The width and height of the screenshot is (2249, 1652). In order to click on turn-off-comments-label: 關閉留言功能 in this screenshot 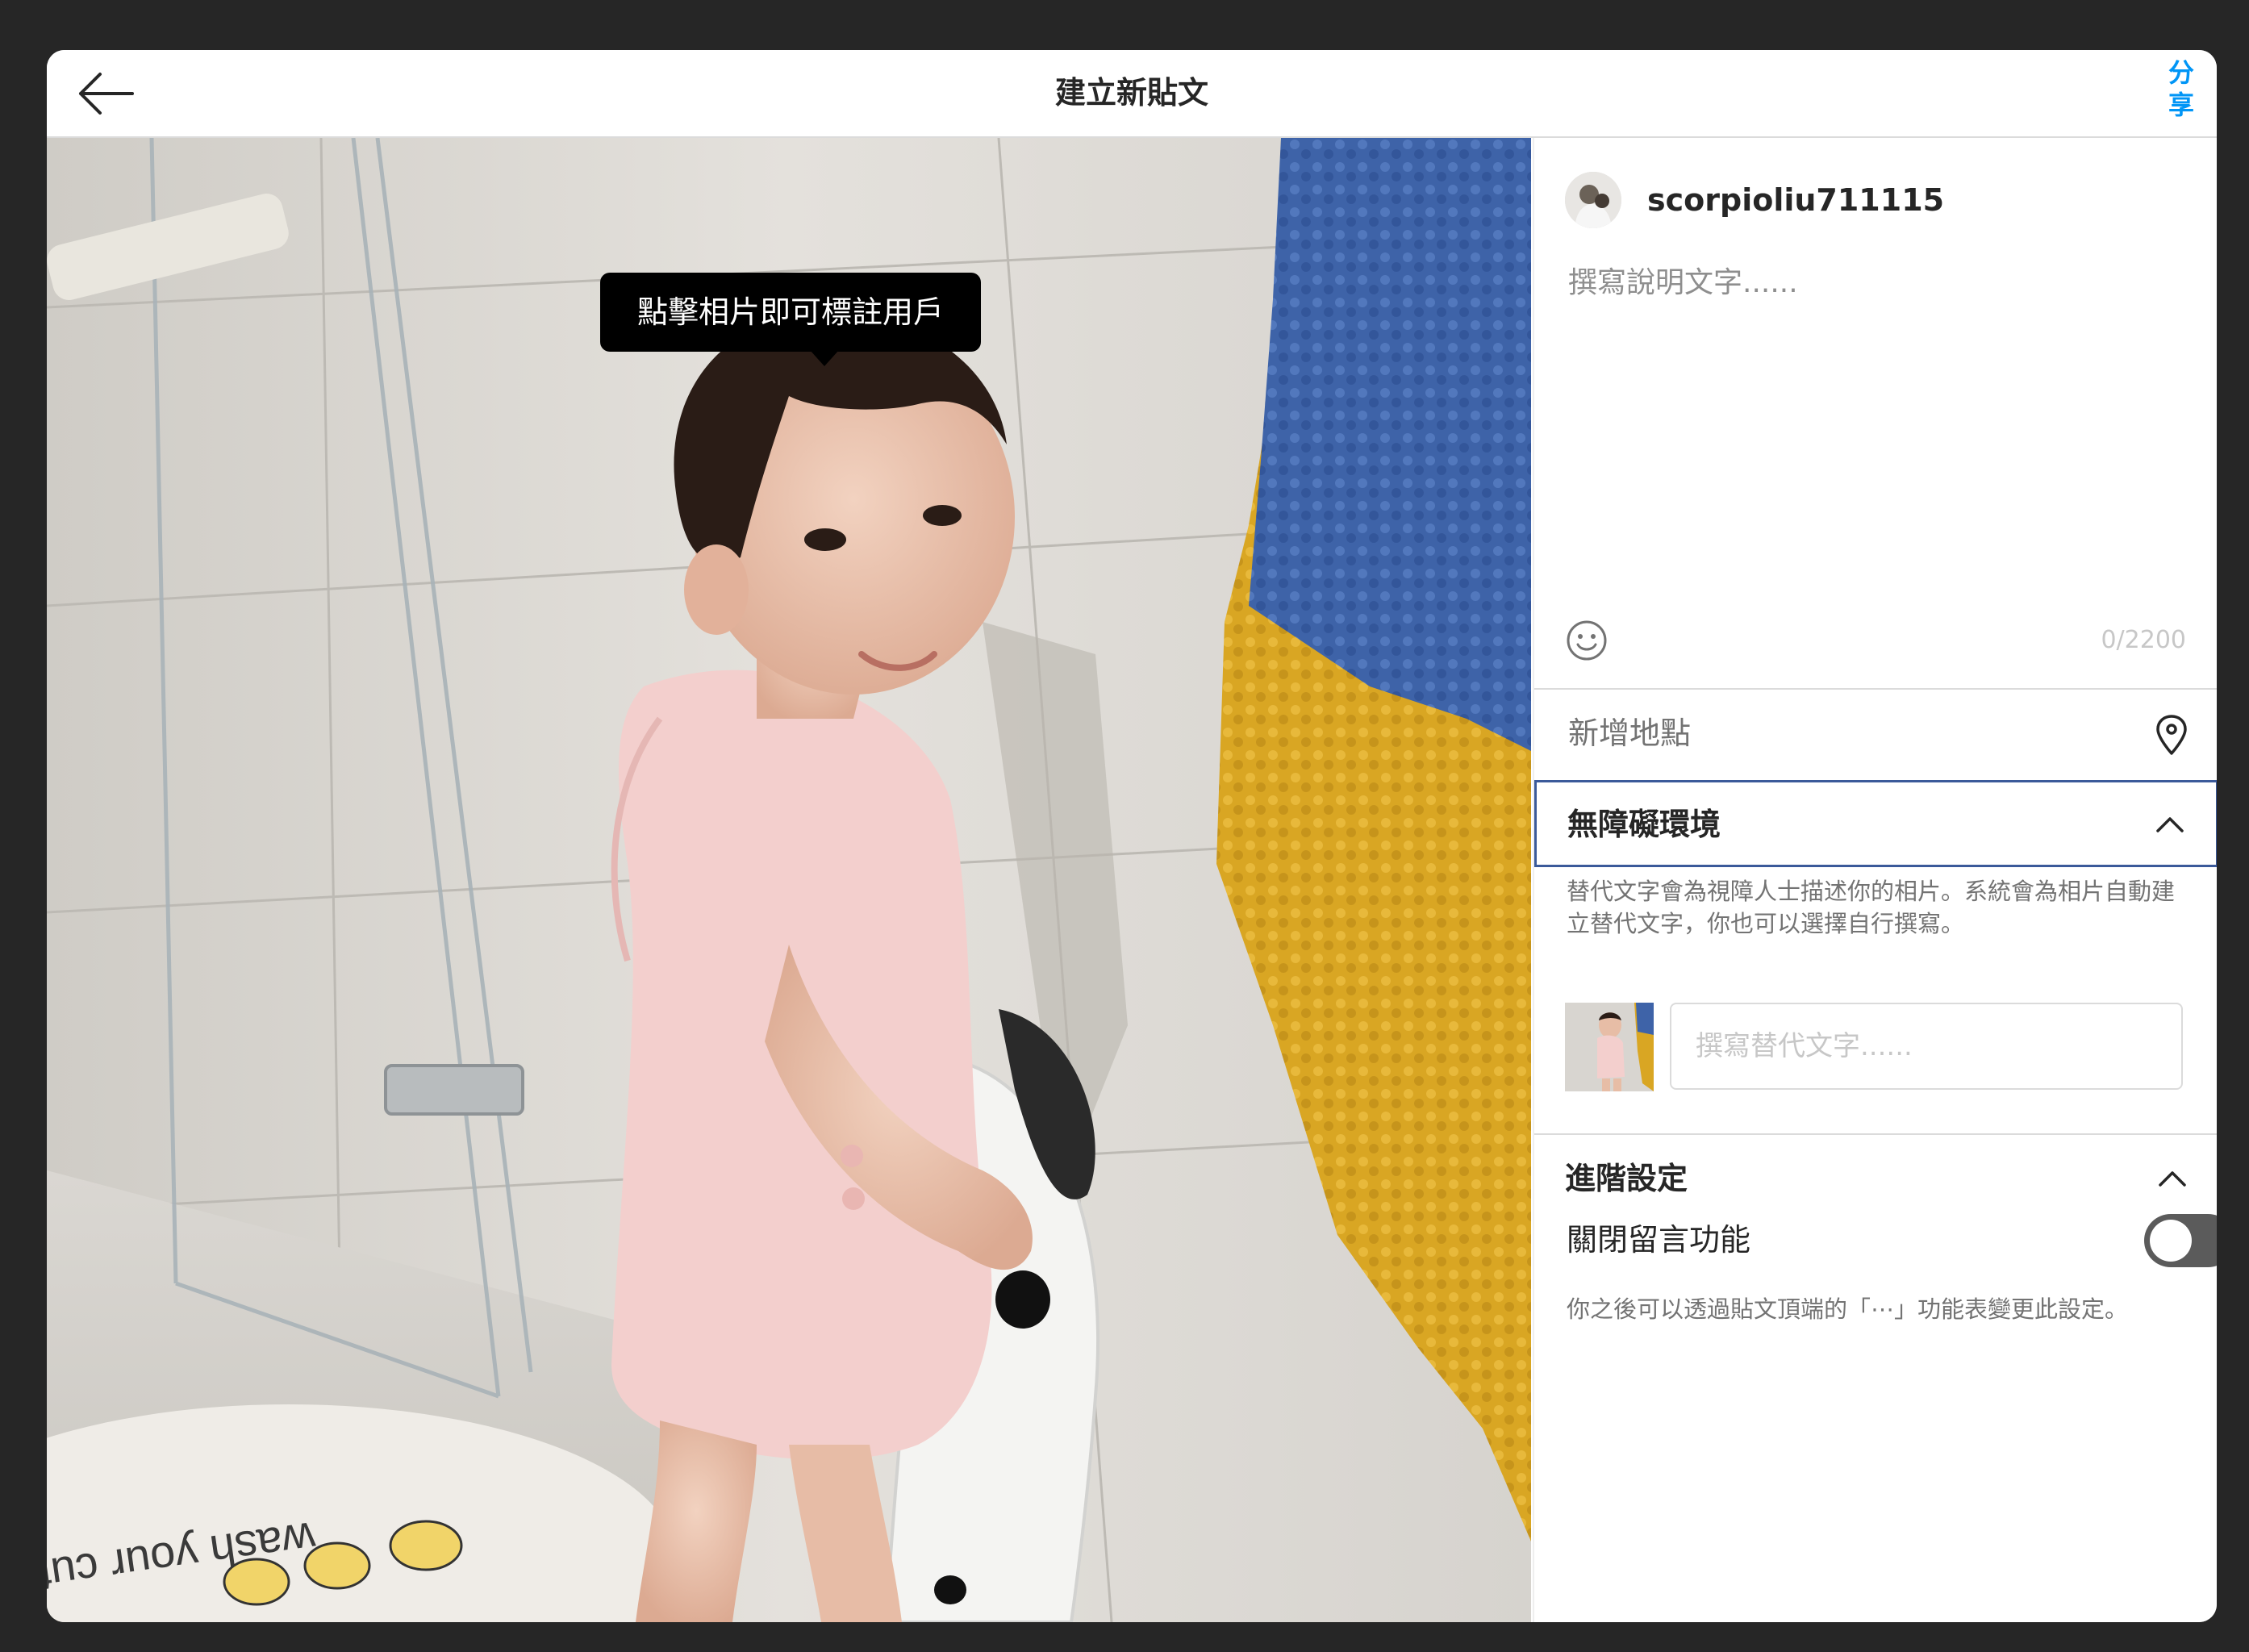, I will do `click(1659, 1240)`.